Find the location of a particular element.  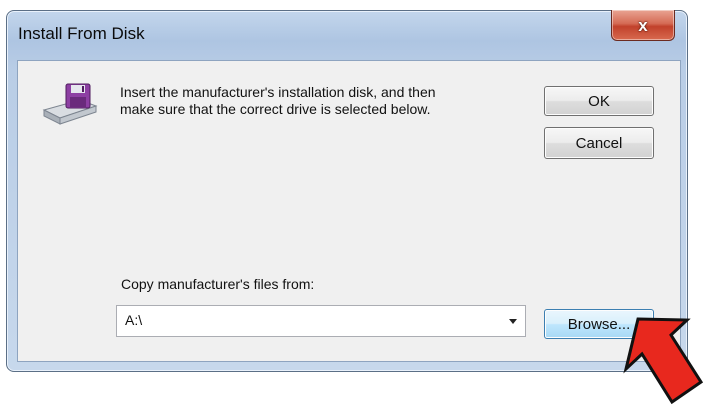

copy-from-label: Copy manufacturer's files from: is located at coordinates (218, 284).